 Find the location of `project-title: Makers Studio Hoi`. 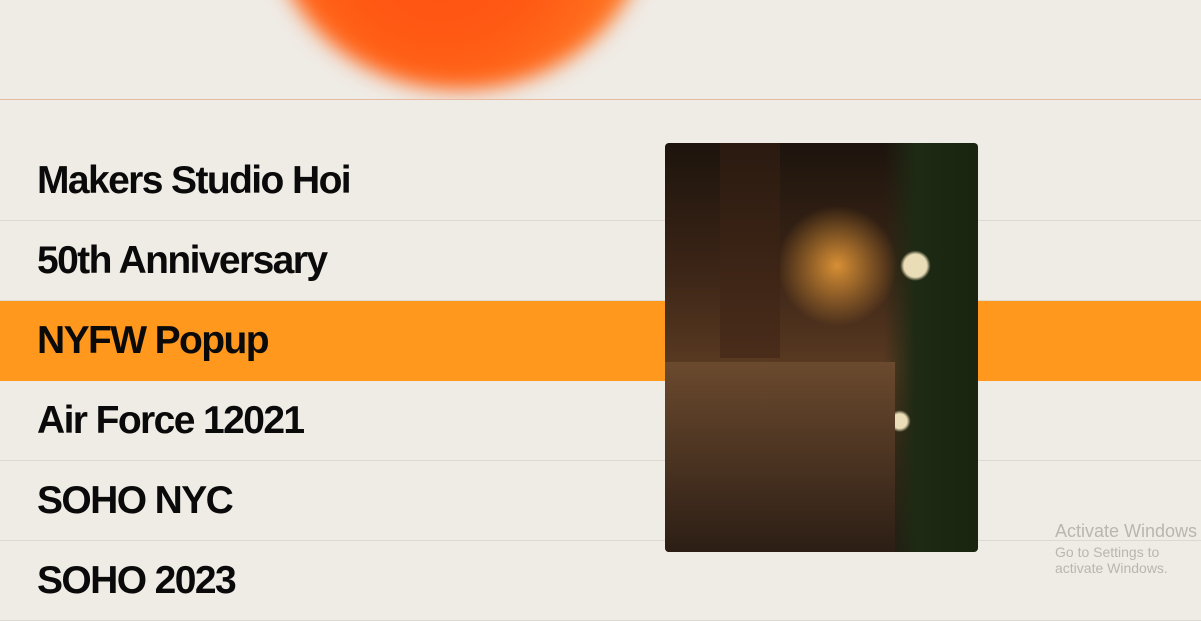

project-title: Makers Studio Hoi is located at coordinates (194, 180).